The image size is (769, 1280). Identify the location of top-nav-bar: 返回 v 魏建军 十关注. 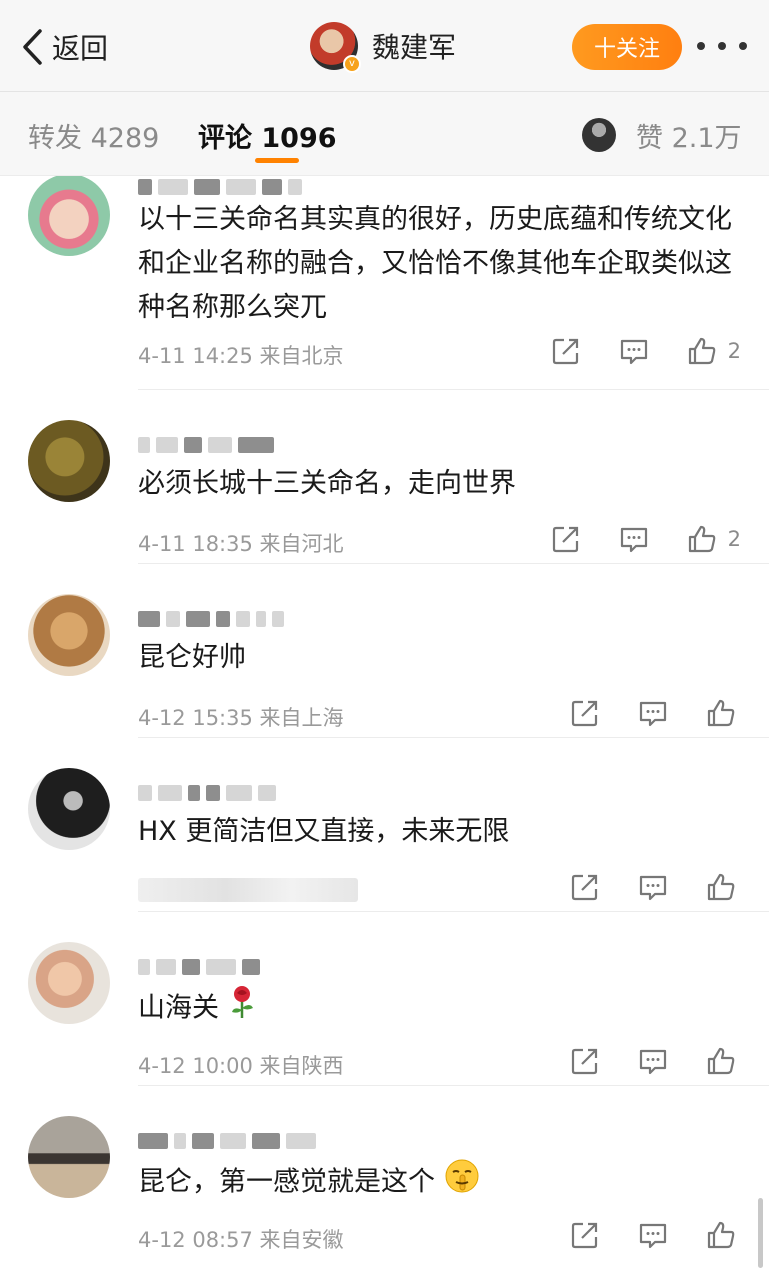
(384, 46).